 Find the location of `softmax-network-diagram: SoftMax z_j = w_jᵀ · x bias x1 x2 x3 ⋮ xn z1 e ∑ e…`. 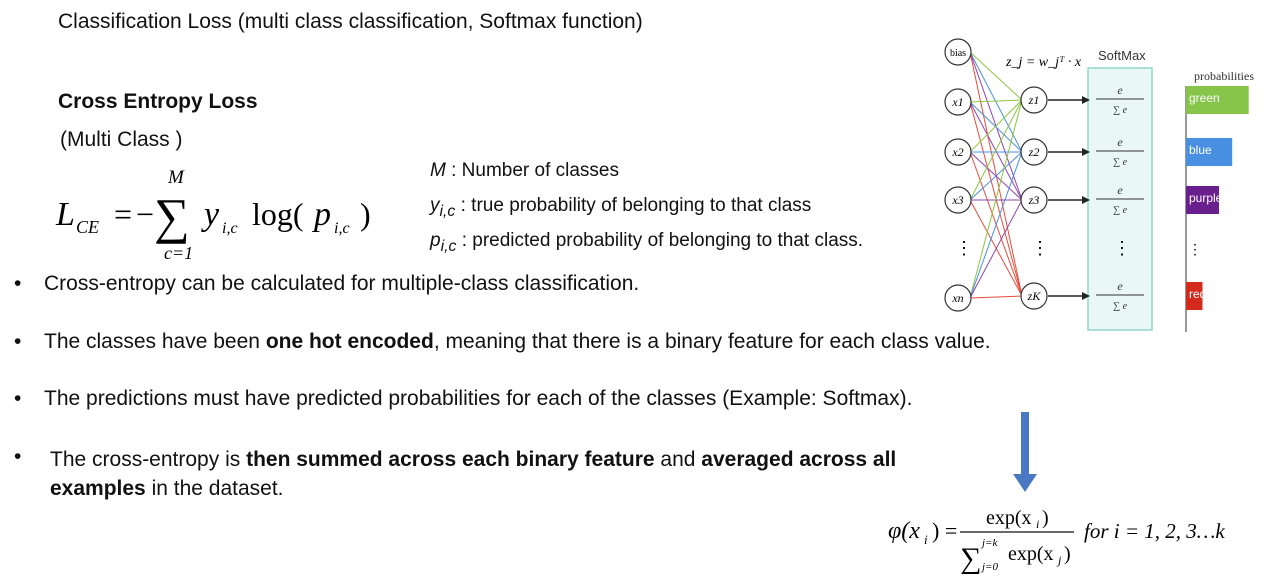

softmax-network-diagram: SoftMax z_j = w_jᵀ · x bias x1 x2 x3 ⋮ xn z1 e ∑ e… is located at coordinates (1099, 185).